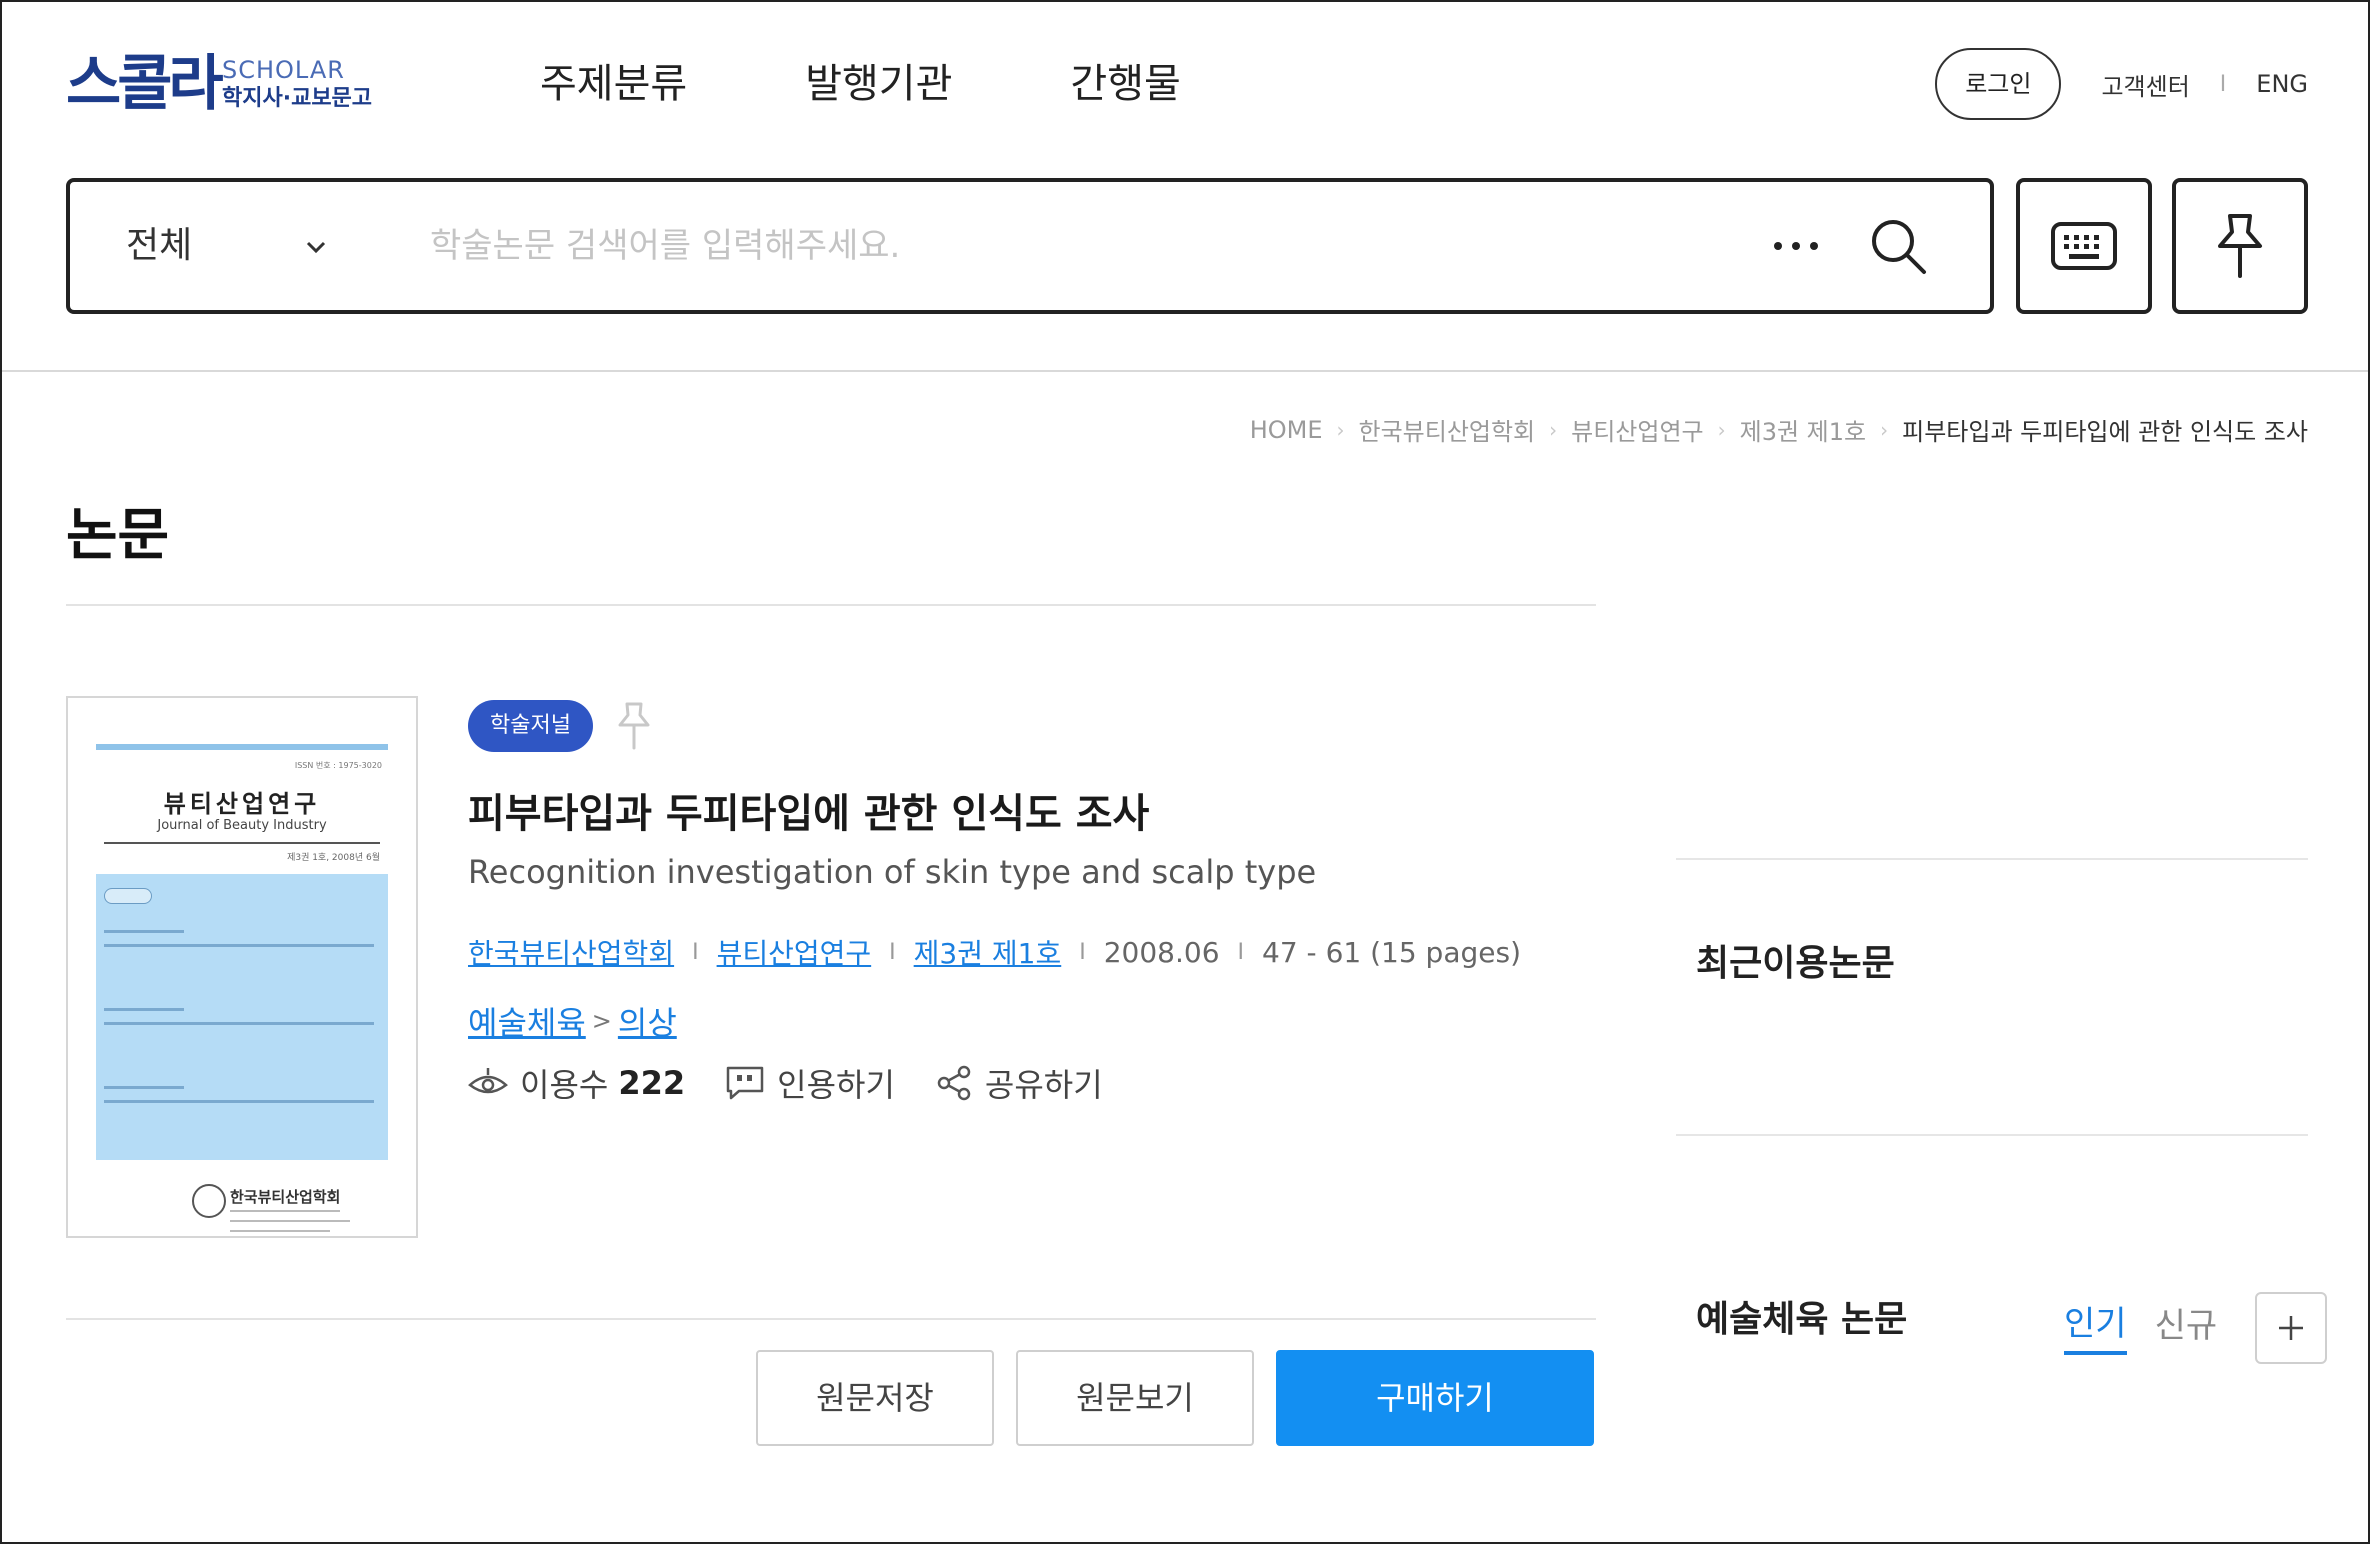 The image size is (2370, 1544). Describe the element at coordinates (1098, 246) in the screenshot. I see `search-input` at that location.